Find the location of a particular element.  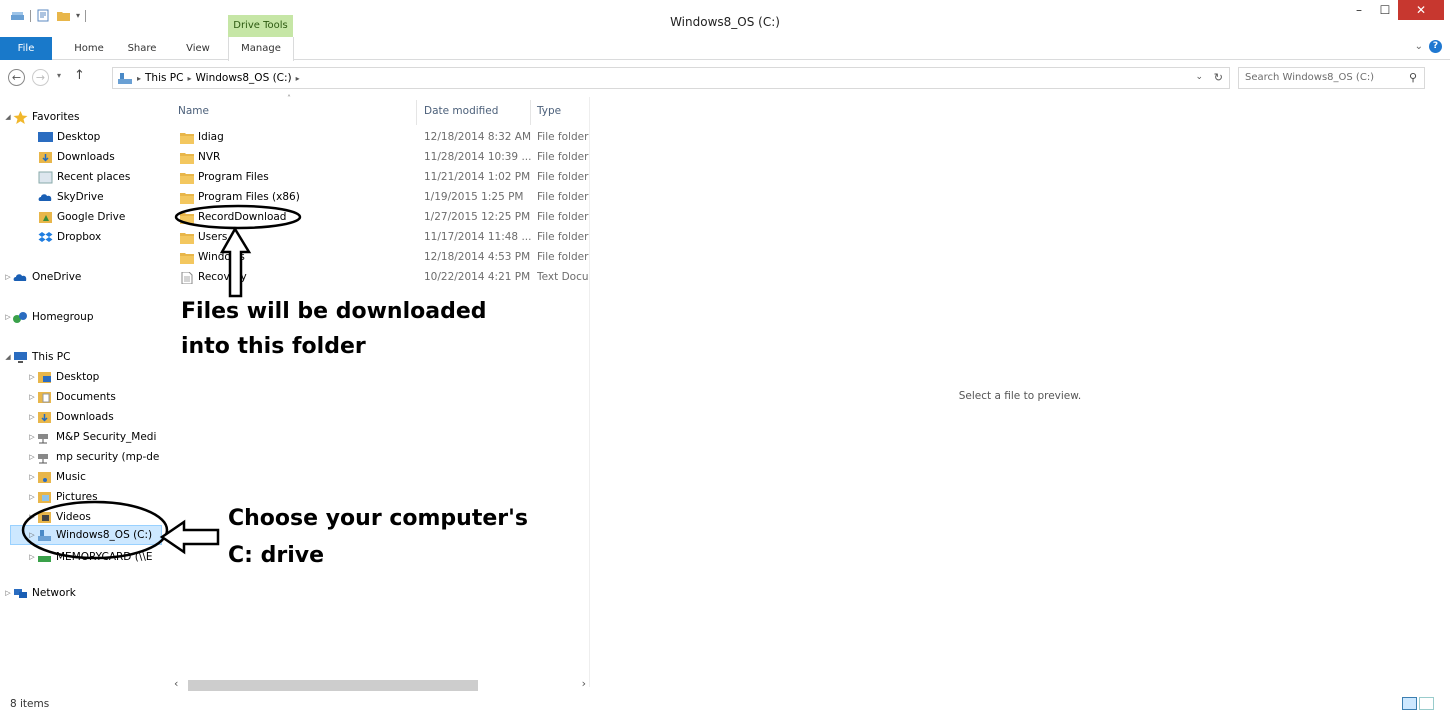

file-row: Idiag 12/18/2014 8:32 AM File folder is located at coordinates (384, 138).